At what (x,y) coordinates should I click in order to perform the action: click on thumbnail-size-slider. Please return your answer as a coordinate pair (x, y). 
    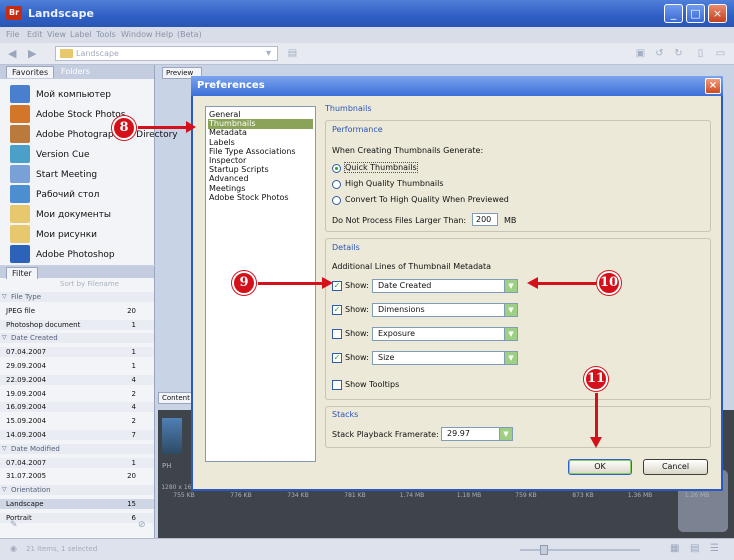
    Looking at the image, I should click on (580, 550).